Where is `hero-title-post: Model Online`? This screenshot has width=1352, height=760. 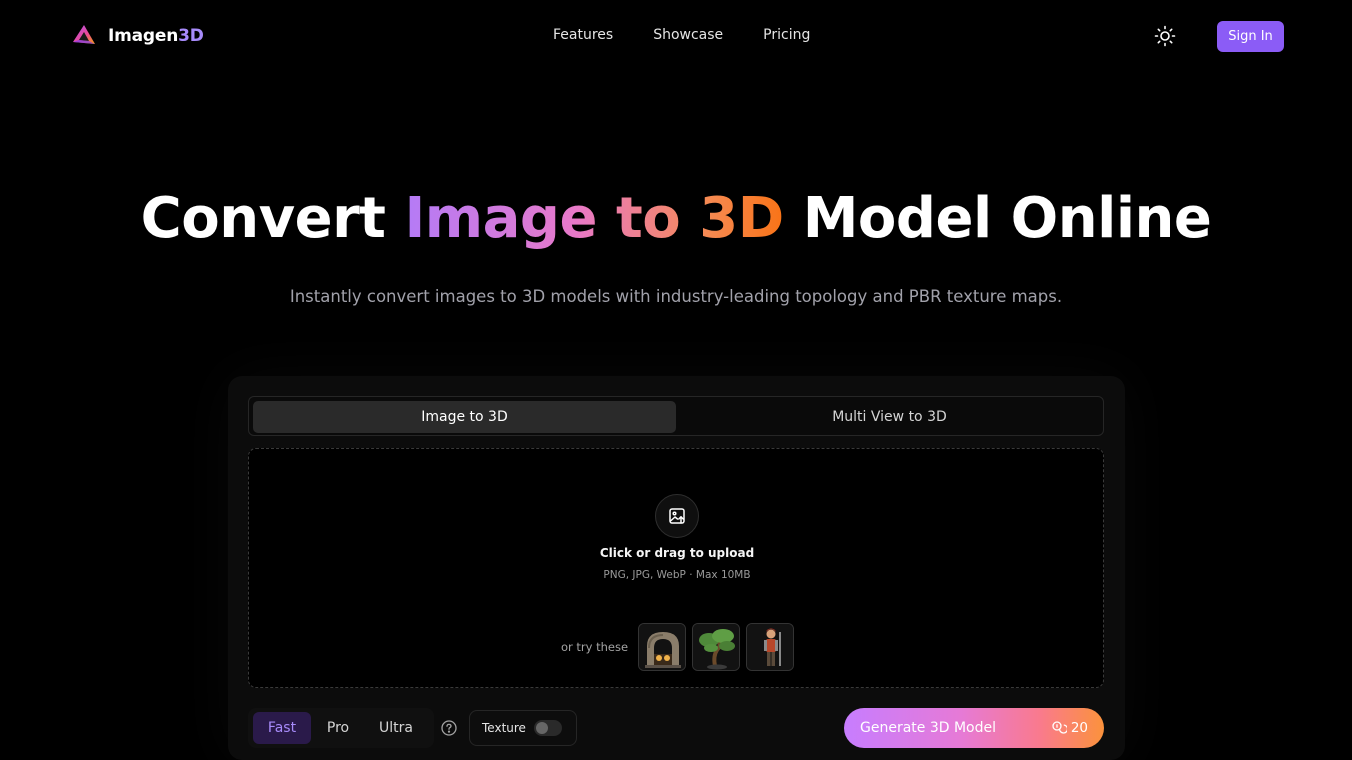
hero-title-post: Model Online is located at coordinates (1007, 218).